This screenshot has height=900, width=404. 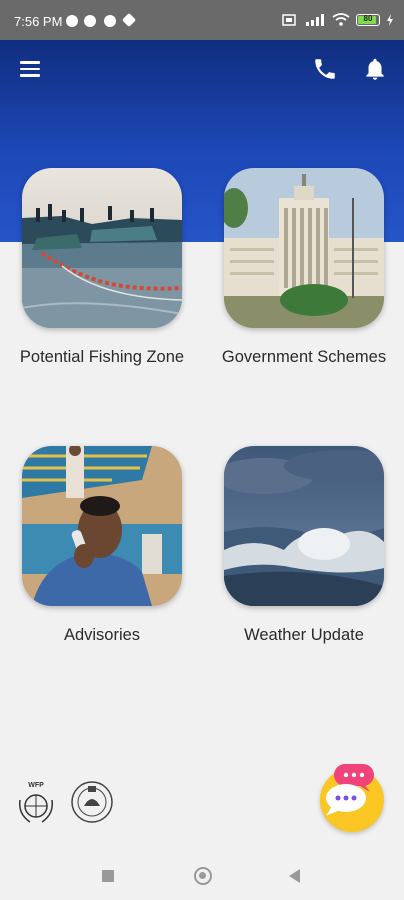 I want to click on signal-icon, so click(x=315, y=19).